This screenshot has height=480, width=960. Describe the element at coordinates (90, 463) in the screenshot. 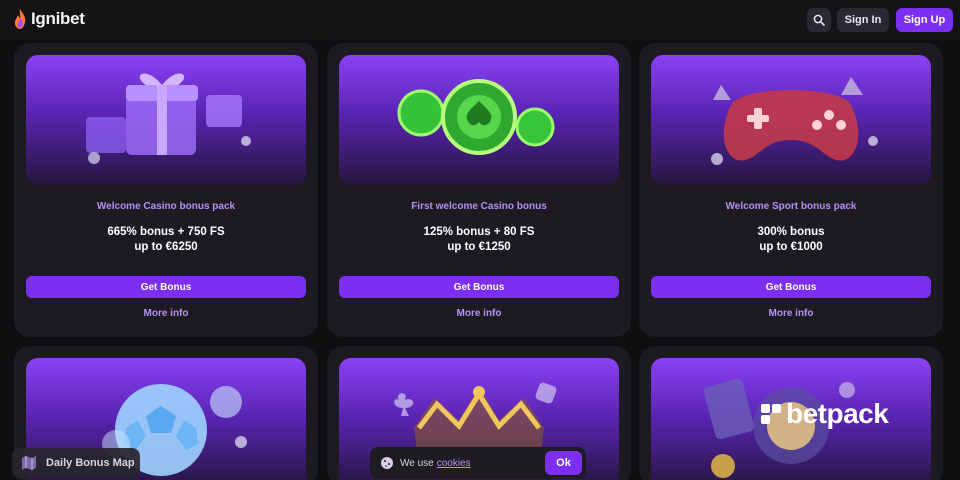

I see `daily-bonus-map-label: Daily Bonus Map` at that location.